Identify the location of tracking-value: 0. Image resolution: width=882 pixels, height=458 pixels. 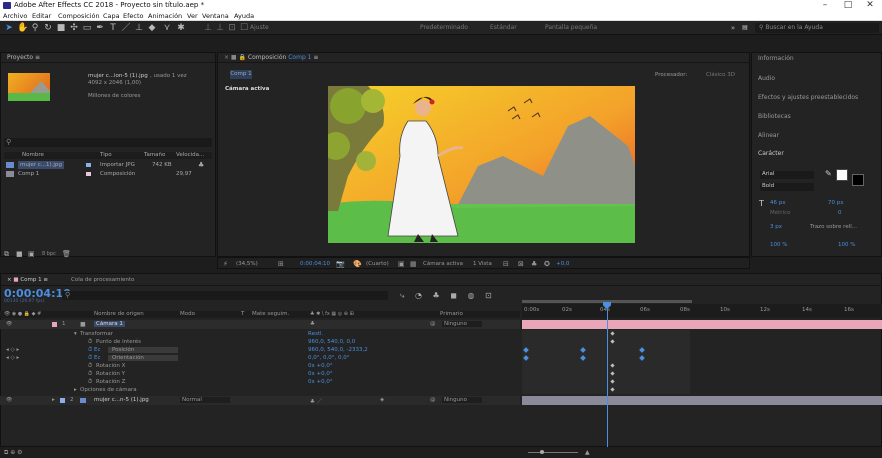
(840, 213).